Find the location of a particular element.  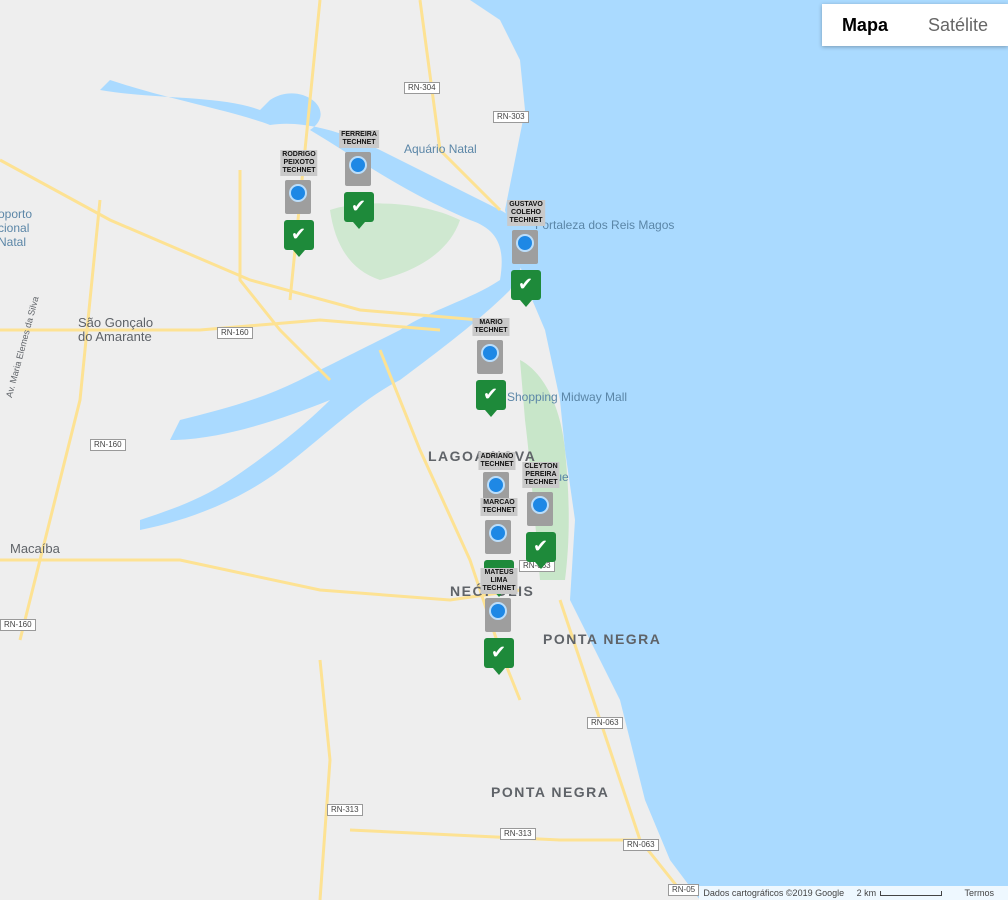

technician-pin: MARIO TECHNET ✔ is located at coordinates (491, 367).